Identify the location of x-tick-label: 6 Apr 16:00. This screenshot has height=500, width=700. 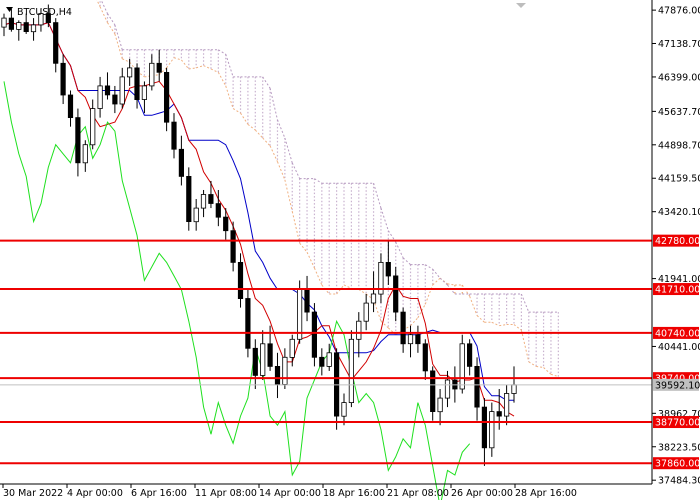
(159, 493).